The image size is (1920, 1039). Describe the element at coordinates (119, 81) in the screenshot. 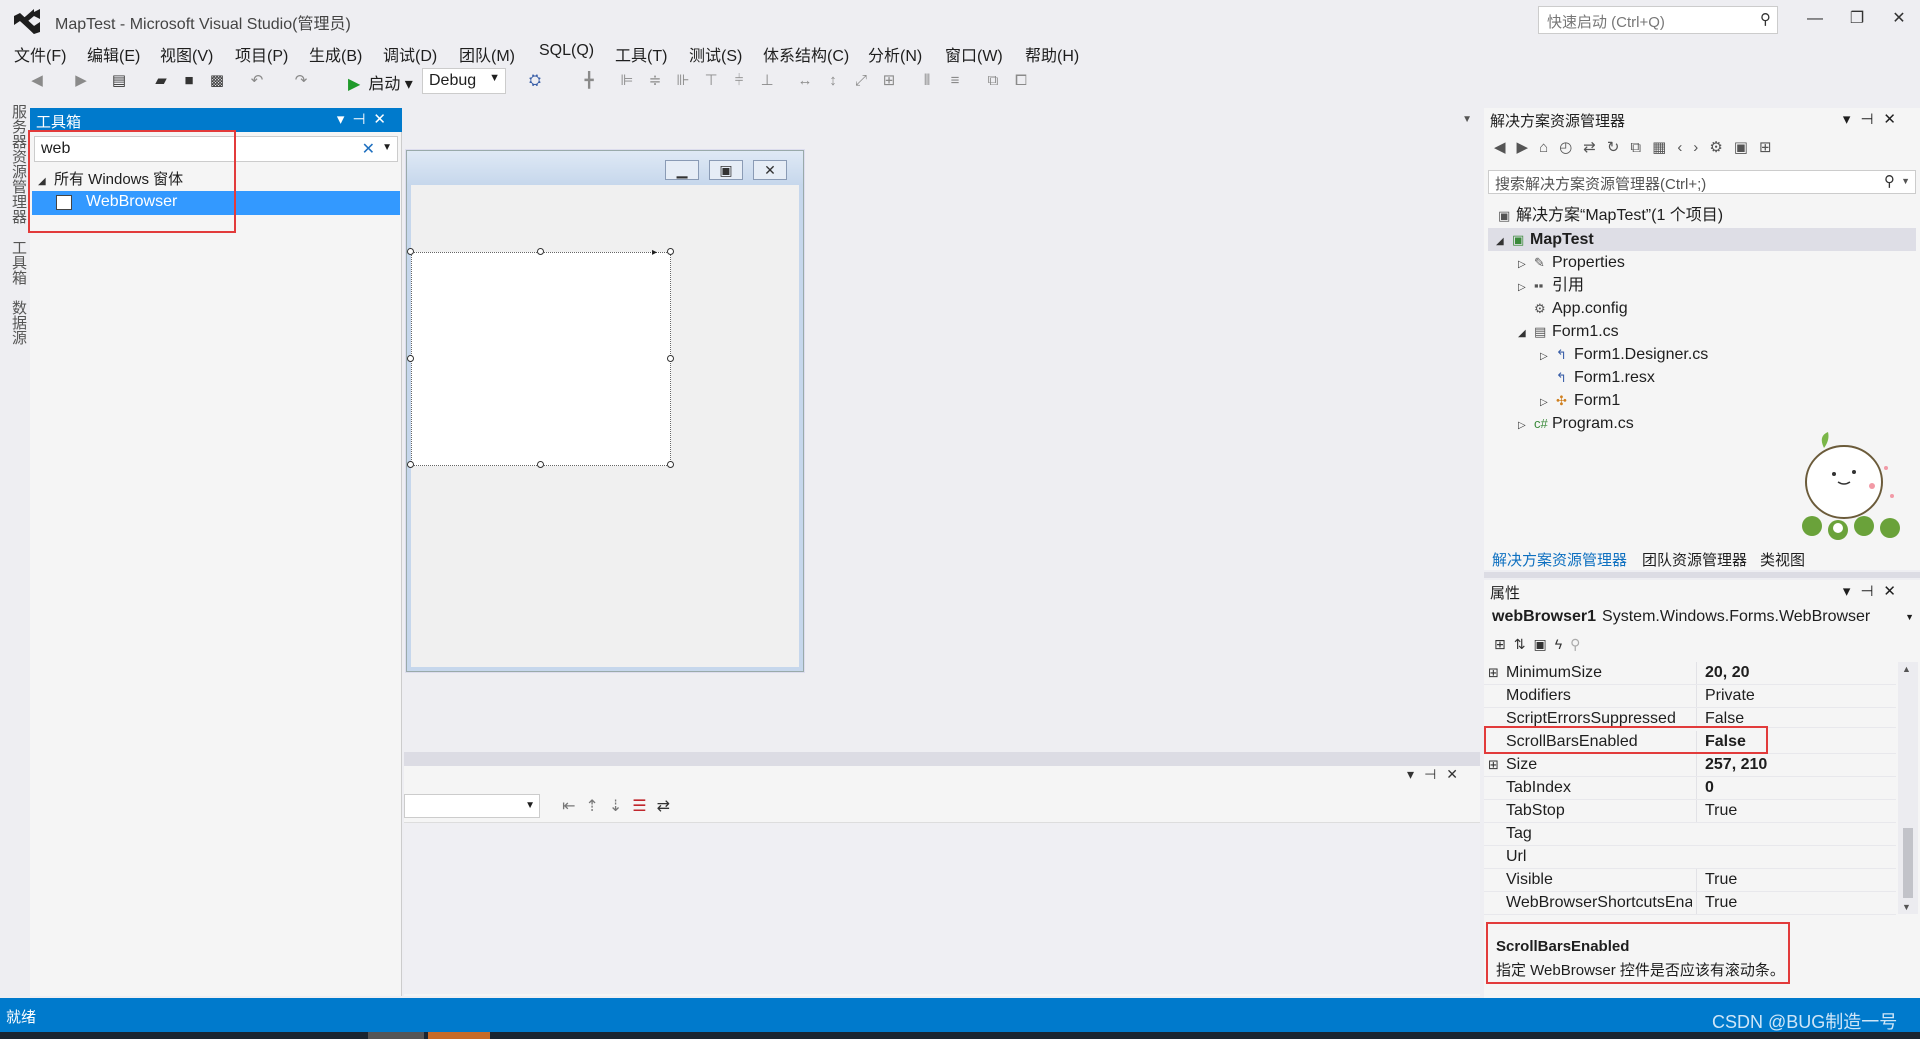

I see `new-project-icon: ▤` at that location.